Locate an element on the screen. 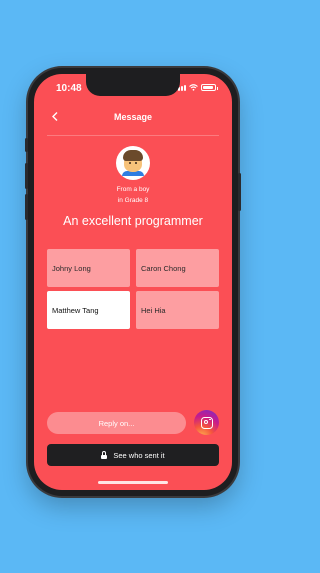 The image size is (320, 573). sender-line-1: From a boy is located at coordinates (133, 189).